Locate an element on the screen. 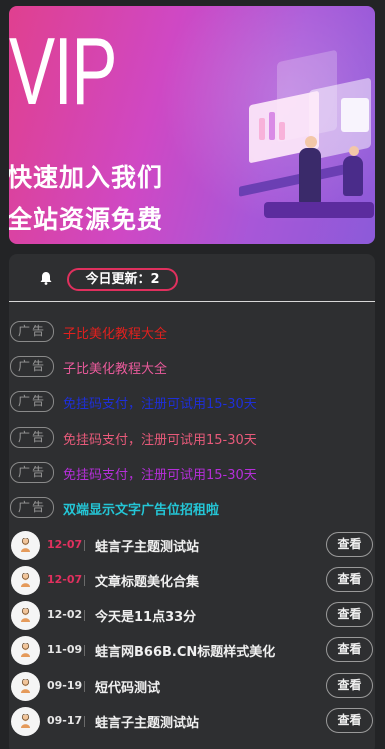 This screenshot has height=749, width=385. ad-text: 双端显示文字广告位招租啦 is located at coordinates (141, 508).